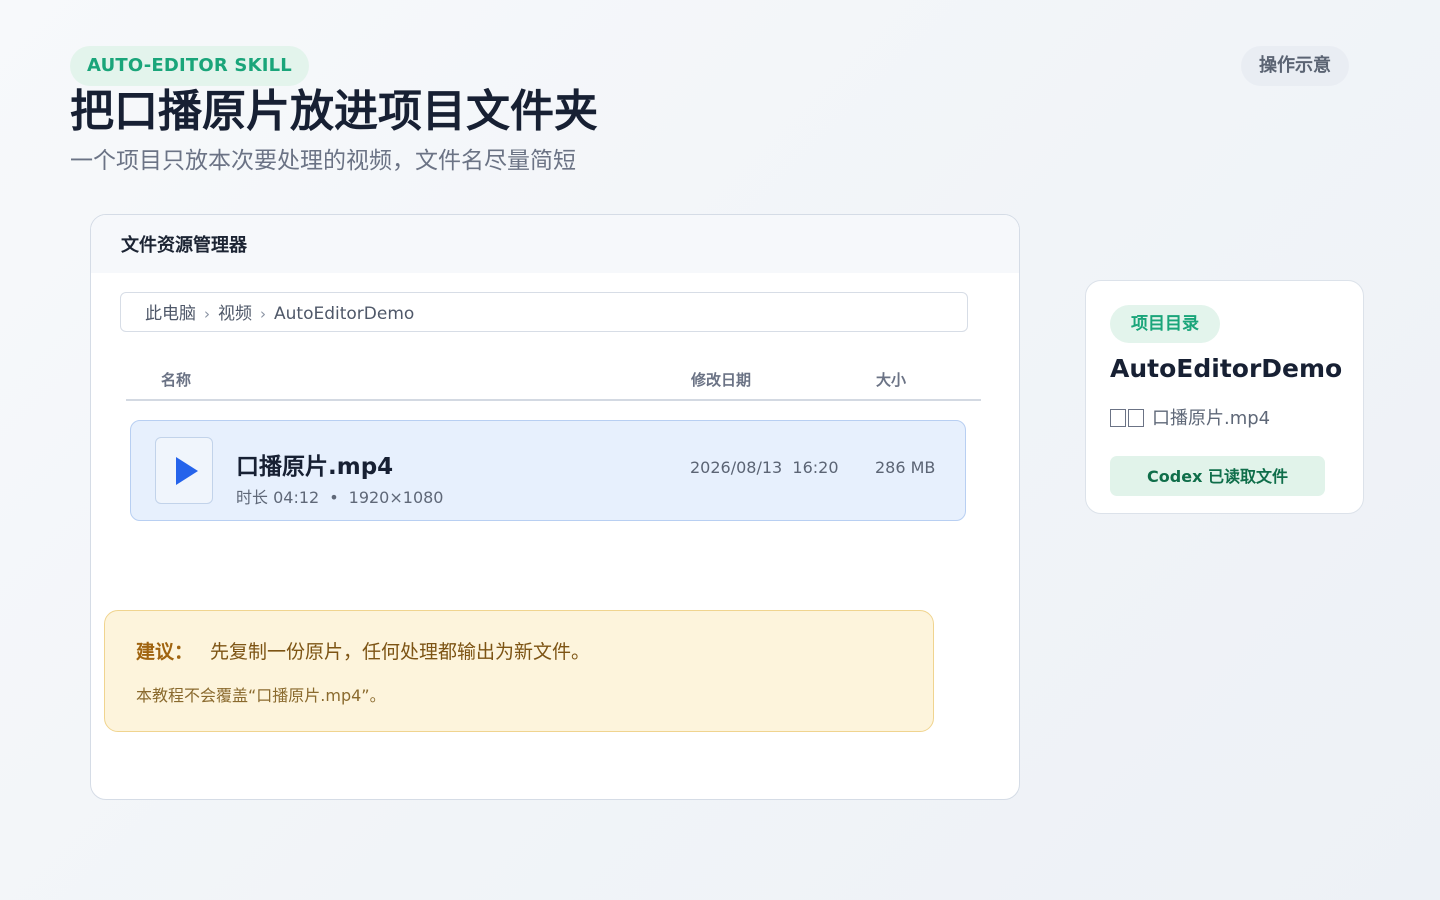 Image resolution: width=1440 pixels, height=900 pixels. Describe the element at coordinates (165, 652) in the screenshot. I see `tip-label: 建议：` at that location.